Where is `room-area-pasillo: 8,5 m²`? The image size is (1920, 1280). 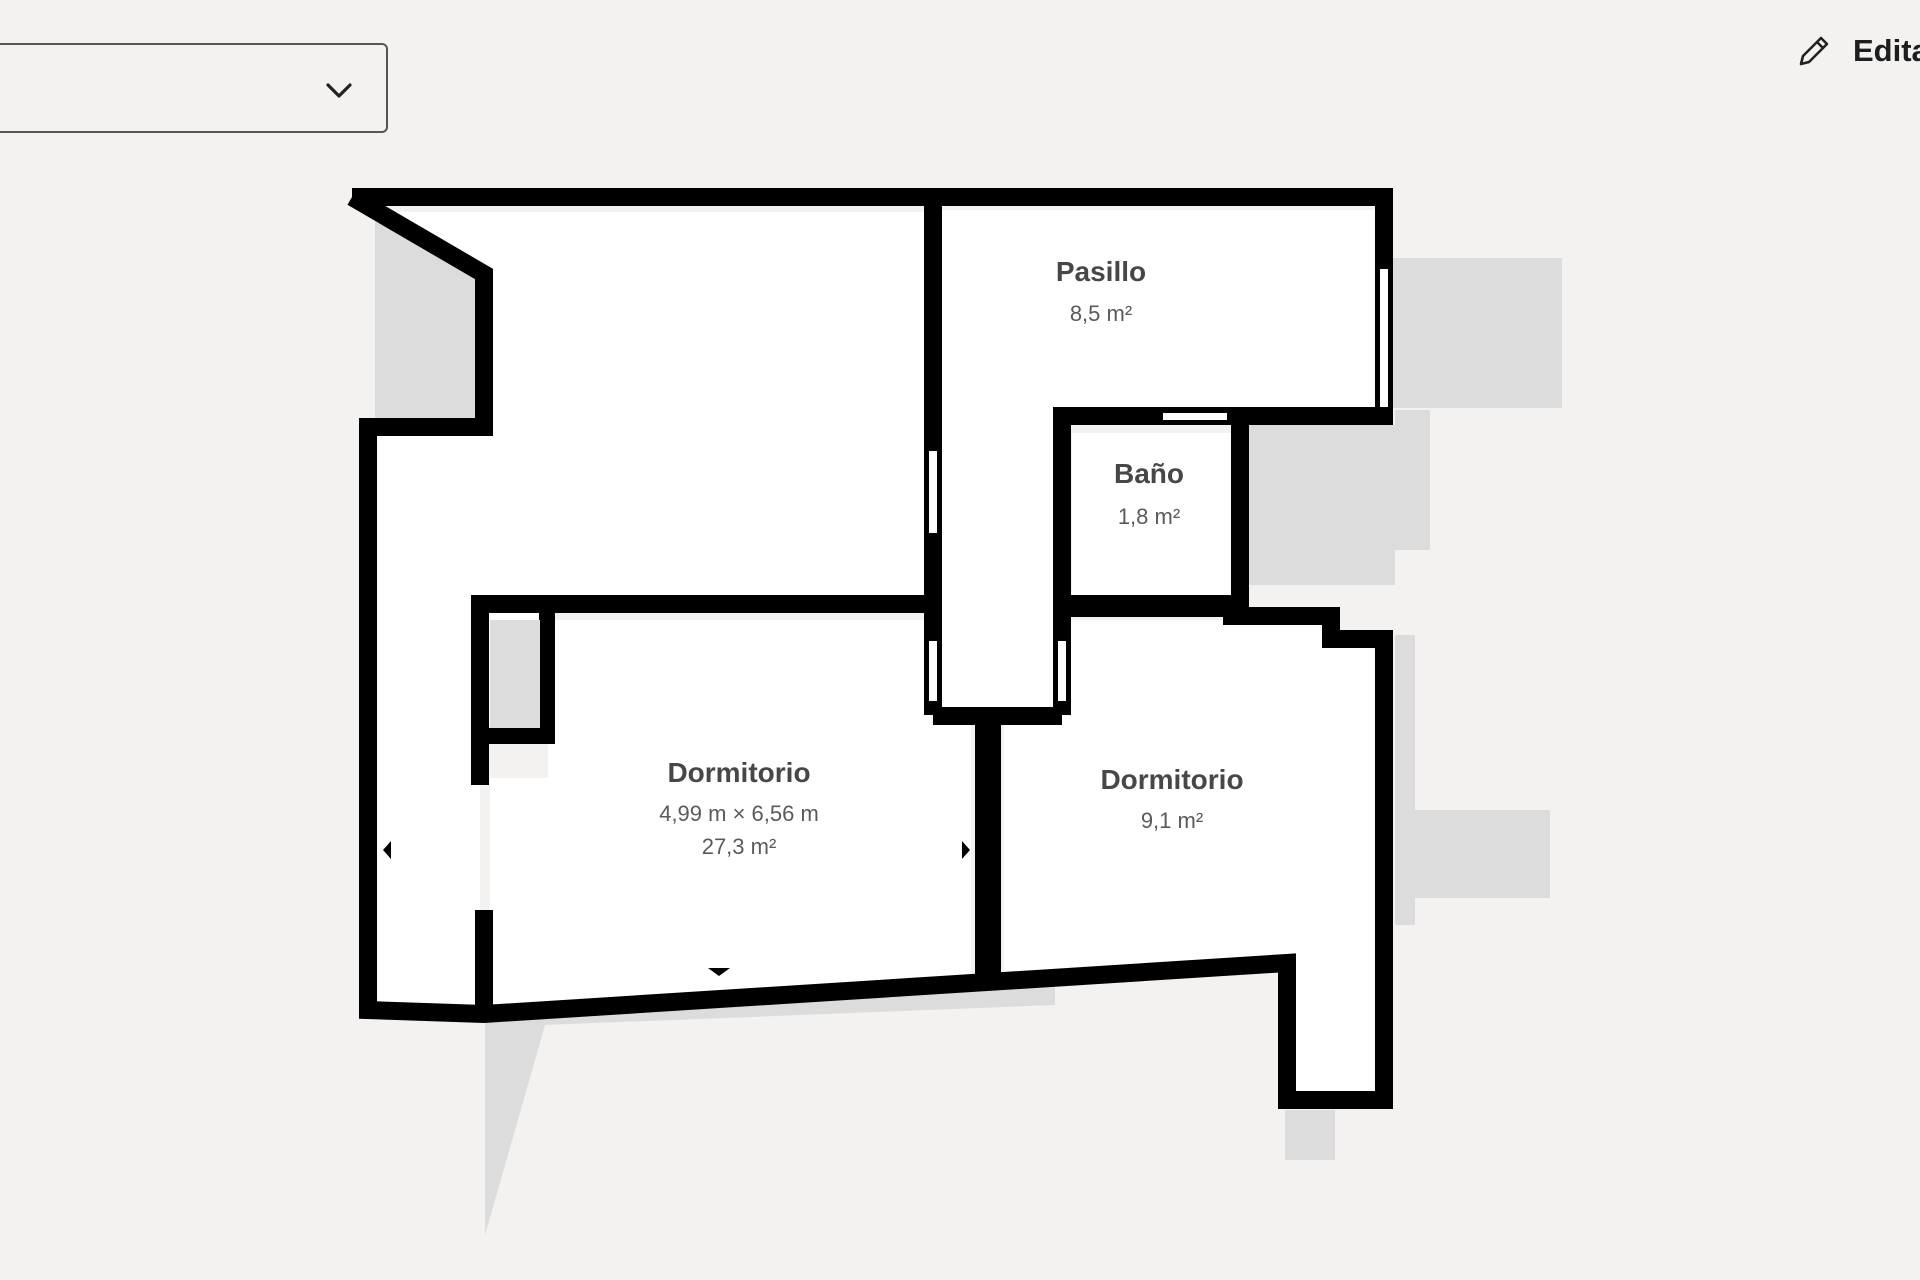 room-area-pasillo: 8,5 m² is located at coordinates (1101, 313).